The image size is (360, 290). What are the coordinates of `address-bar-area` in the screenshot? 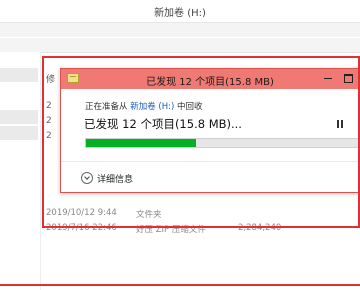 It's located at (180, 45).